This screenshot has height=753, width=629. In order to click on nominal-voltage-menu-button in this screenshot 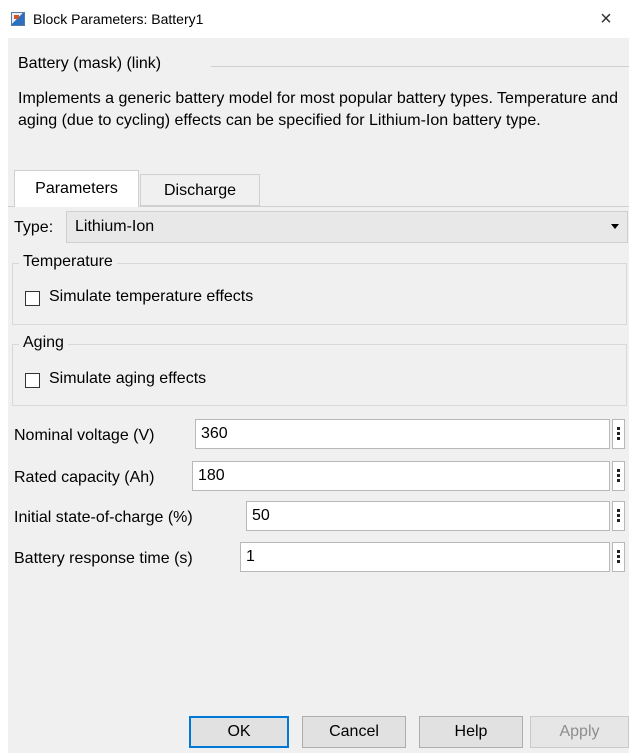, I will do `click(618, 434)`.